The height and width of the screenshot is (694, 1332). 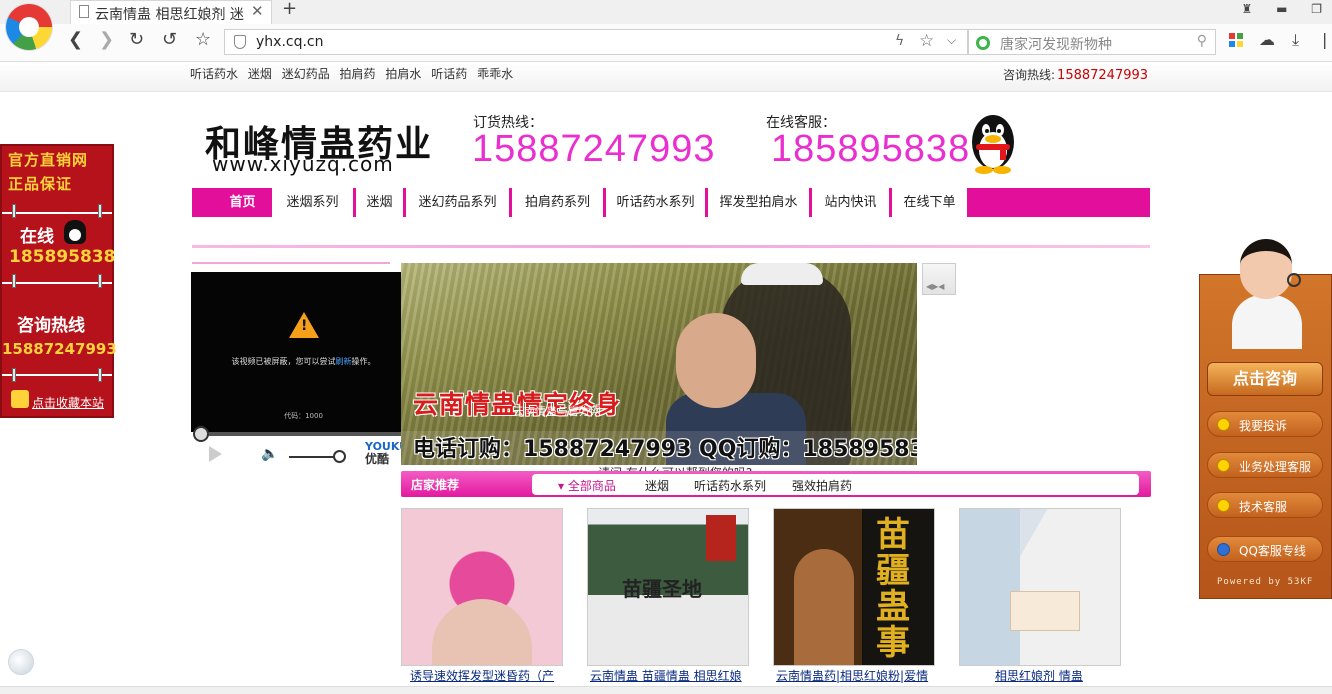 What do you see at coordinates (303, 352) in the screenshot?
I see `video-player: 该视频已被屏蔽，您可以尝试刷新操作。 代码：1000` at bounding box center [303, 352].